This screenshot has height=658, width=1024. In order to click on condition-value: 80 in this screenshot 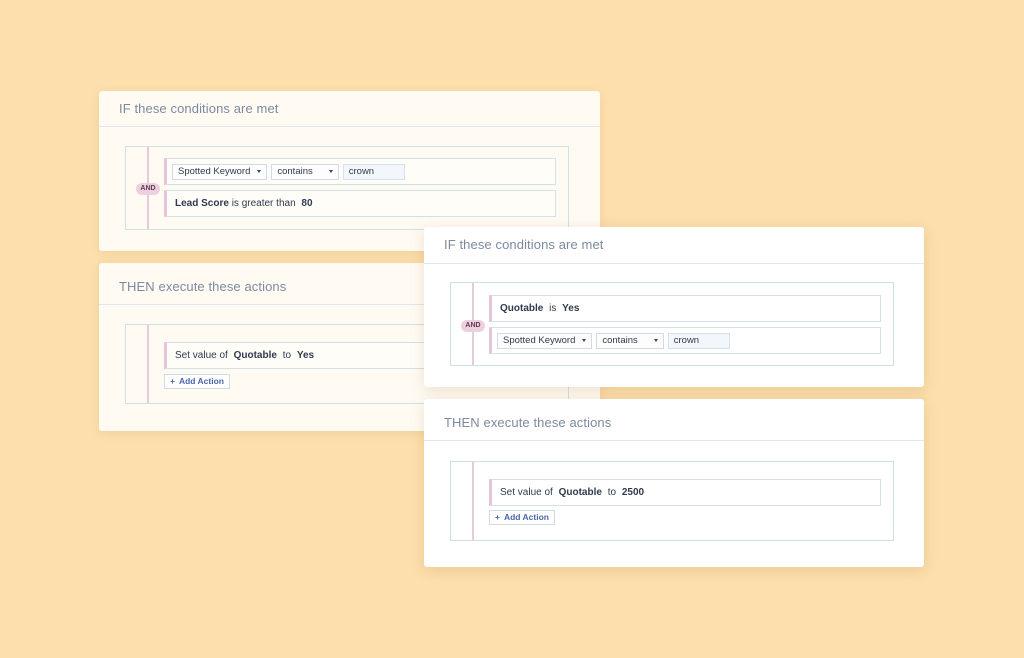, I will do `click(307, 203)`.